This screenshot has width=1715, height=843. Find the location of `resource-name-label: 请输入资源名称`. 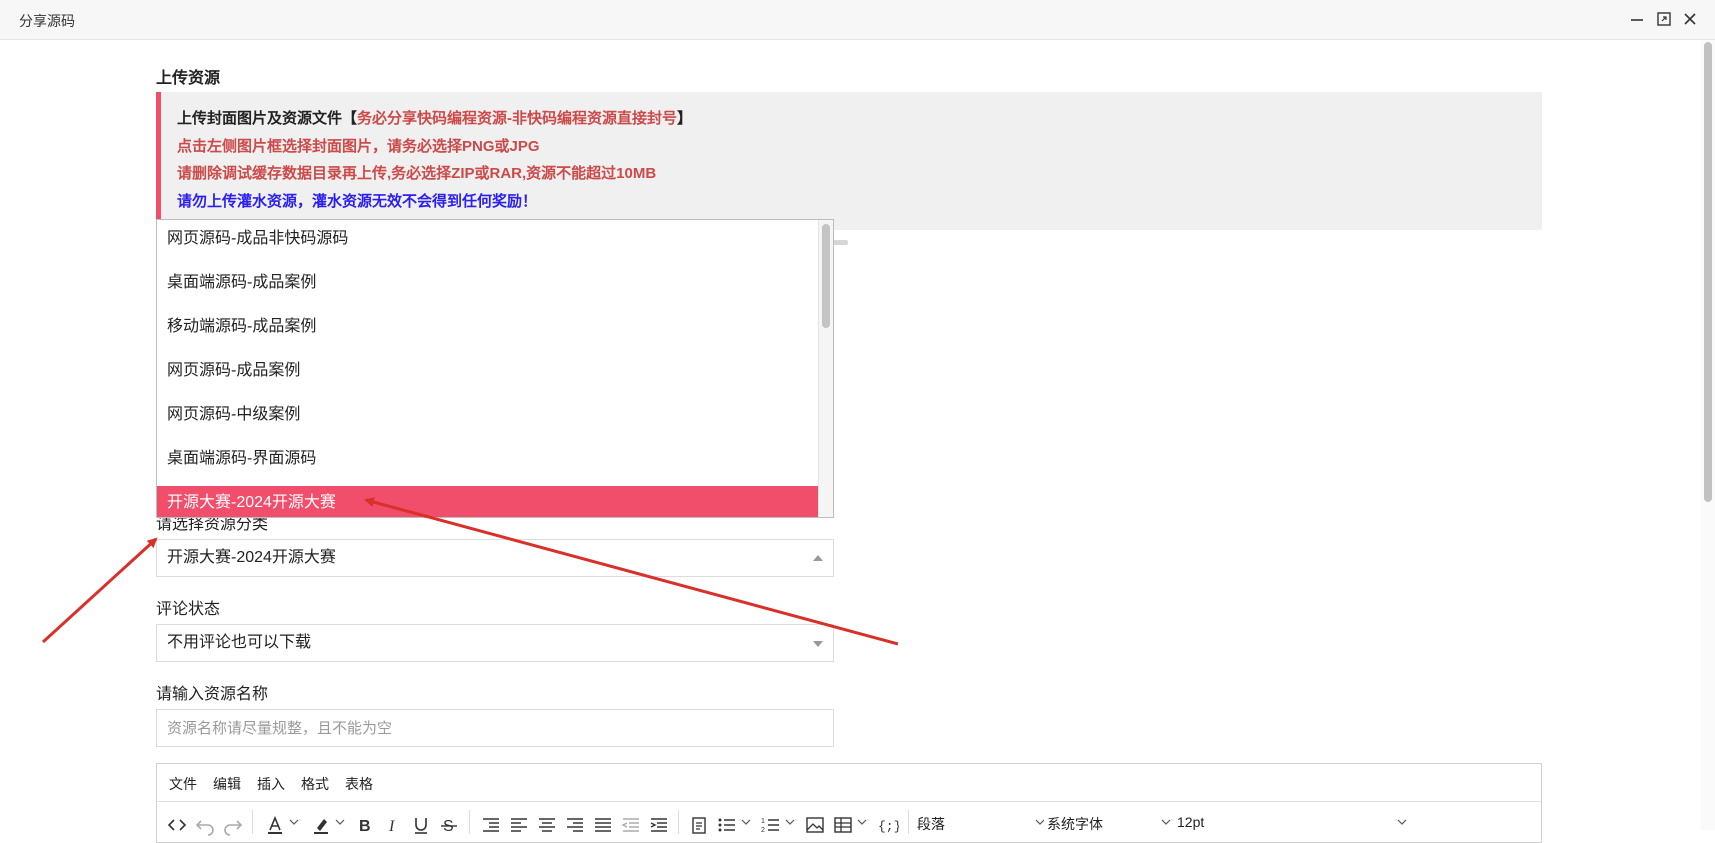

resource-name-label: 请输入资源名称 is located at coordinates (212, 694).